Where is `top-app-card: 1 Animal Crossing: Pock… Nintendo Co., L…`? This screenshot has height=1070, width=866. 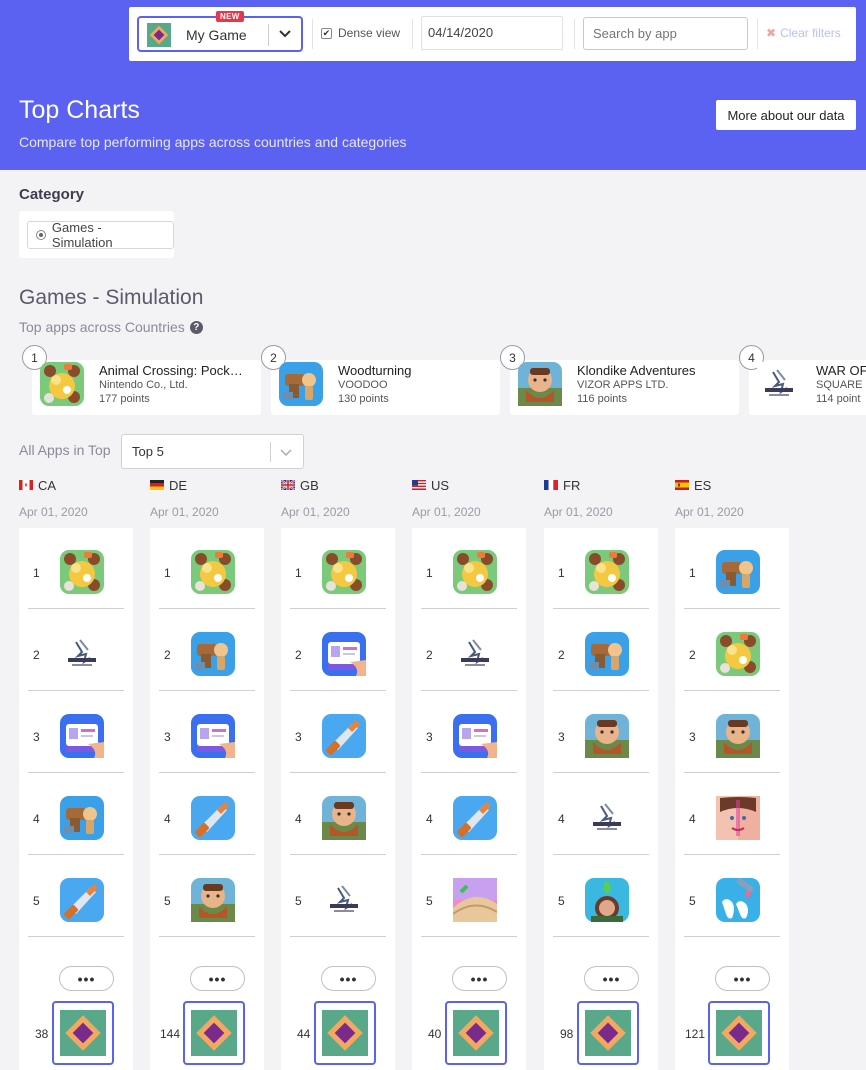 top-app-card: 1 Animal Crossing: Pock… Nintendo Co., L… is located at coordinates (141, 380).